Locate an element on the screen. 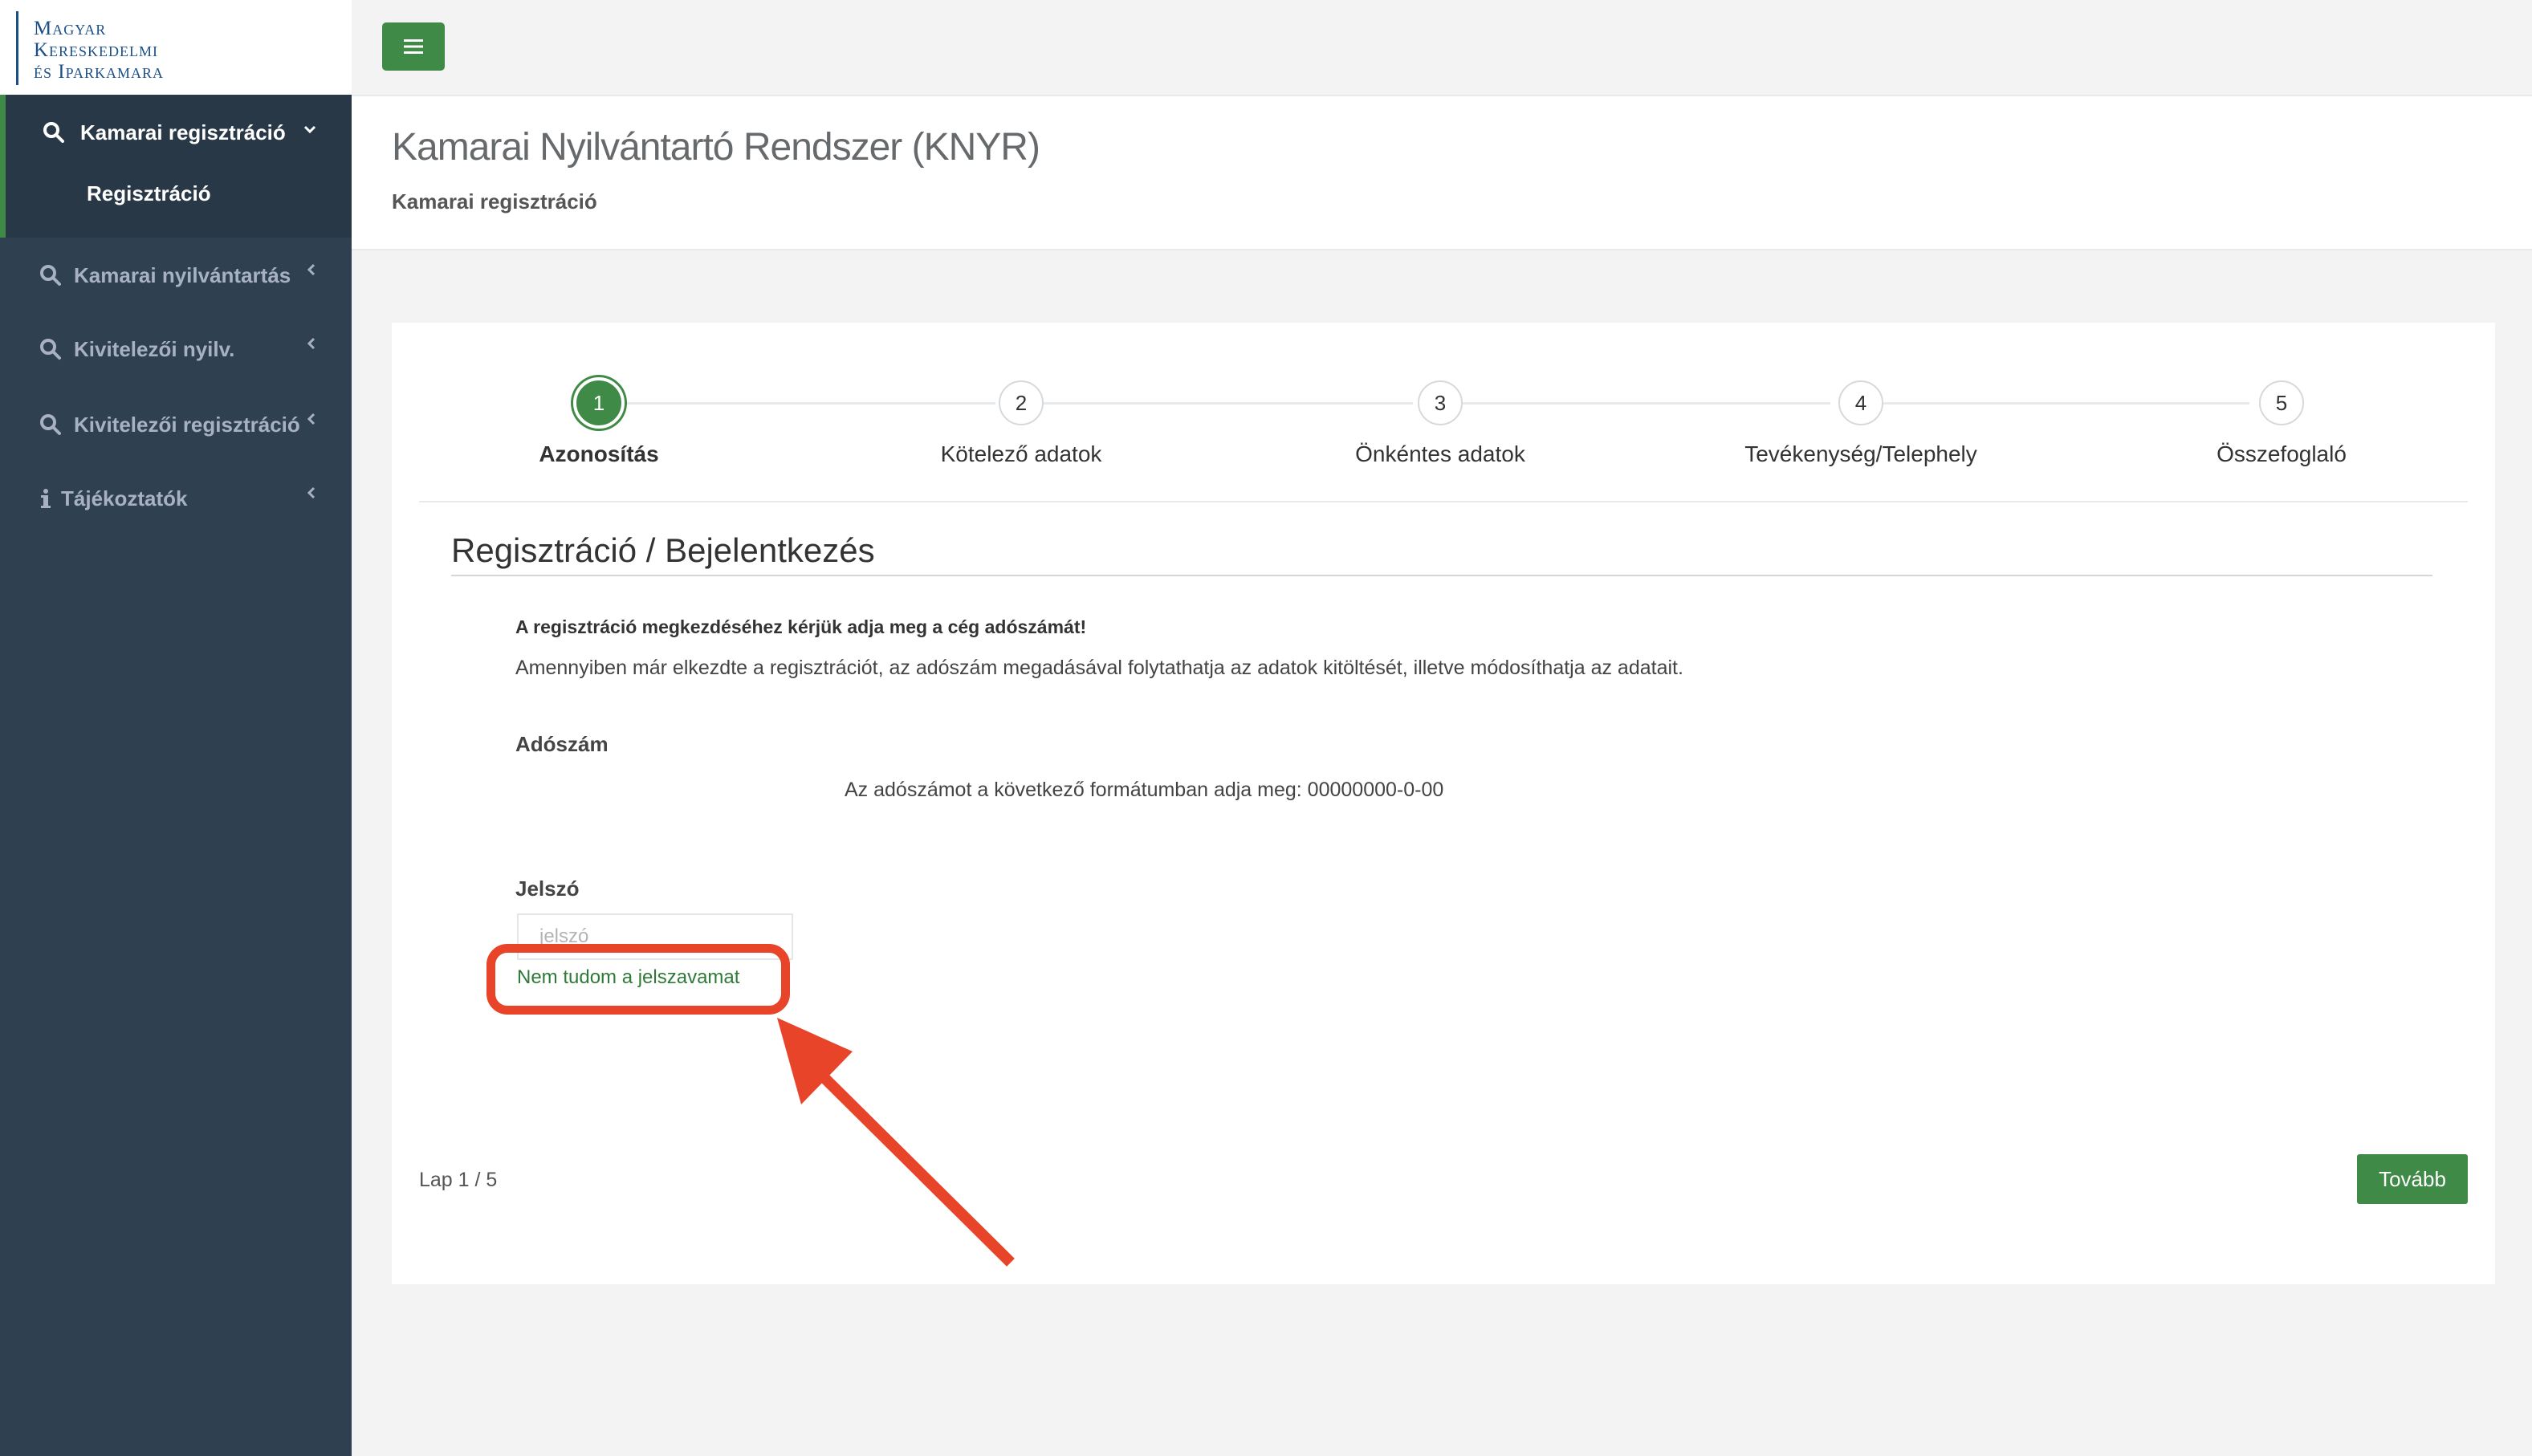 This screenshot has height=1456, width=2532. sidebar-item-kamarai-nyilvantartas: Kamarai nyilvántartás is located at coordinates (176, 275).